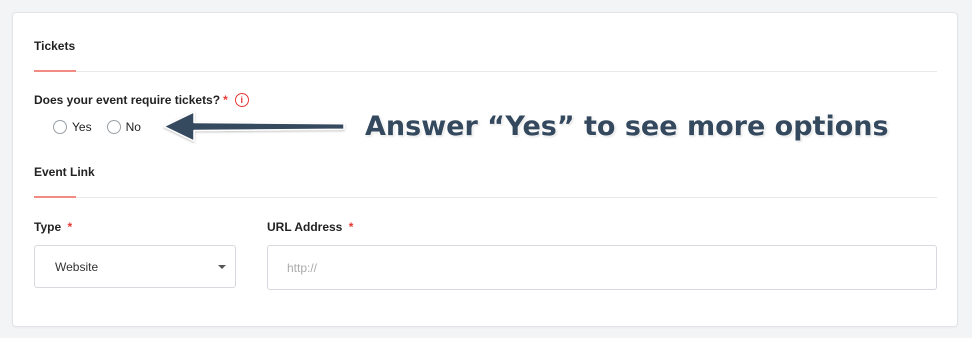 Image resolution: width=972 pixels, height=338 pixels. What do you see at coordinates (133, 127) in the screenshot?
I see `radio-label-no: No` at bounding box center [133, 127].